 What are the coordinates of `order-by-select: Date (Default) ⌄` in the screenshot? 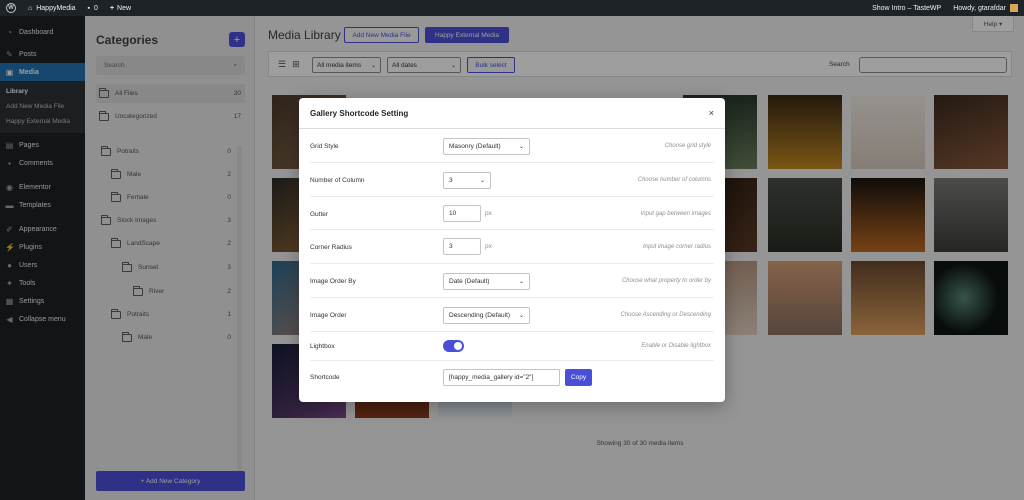 It's located at (486, 281).